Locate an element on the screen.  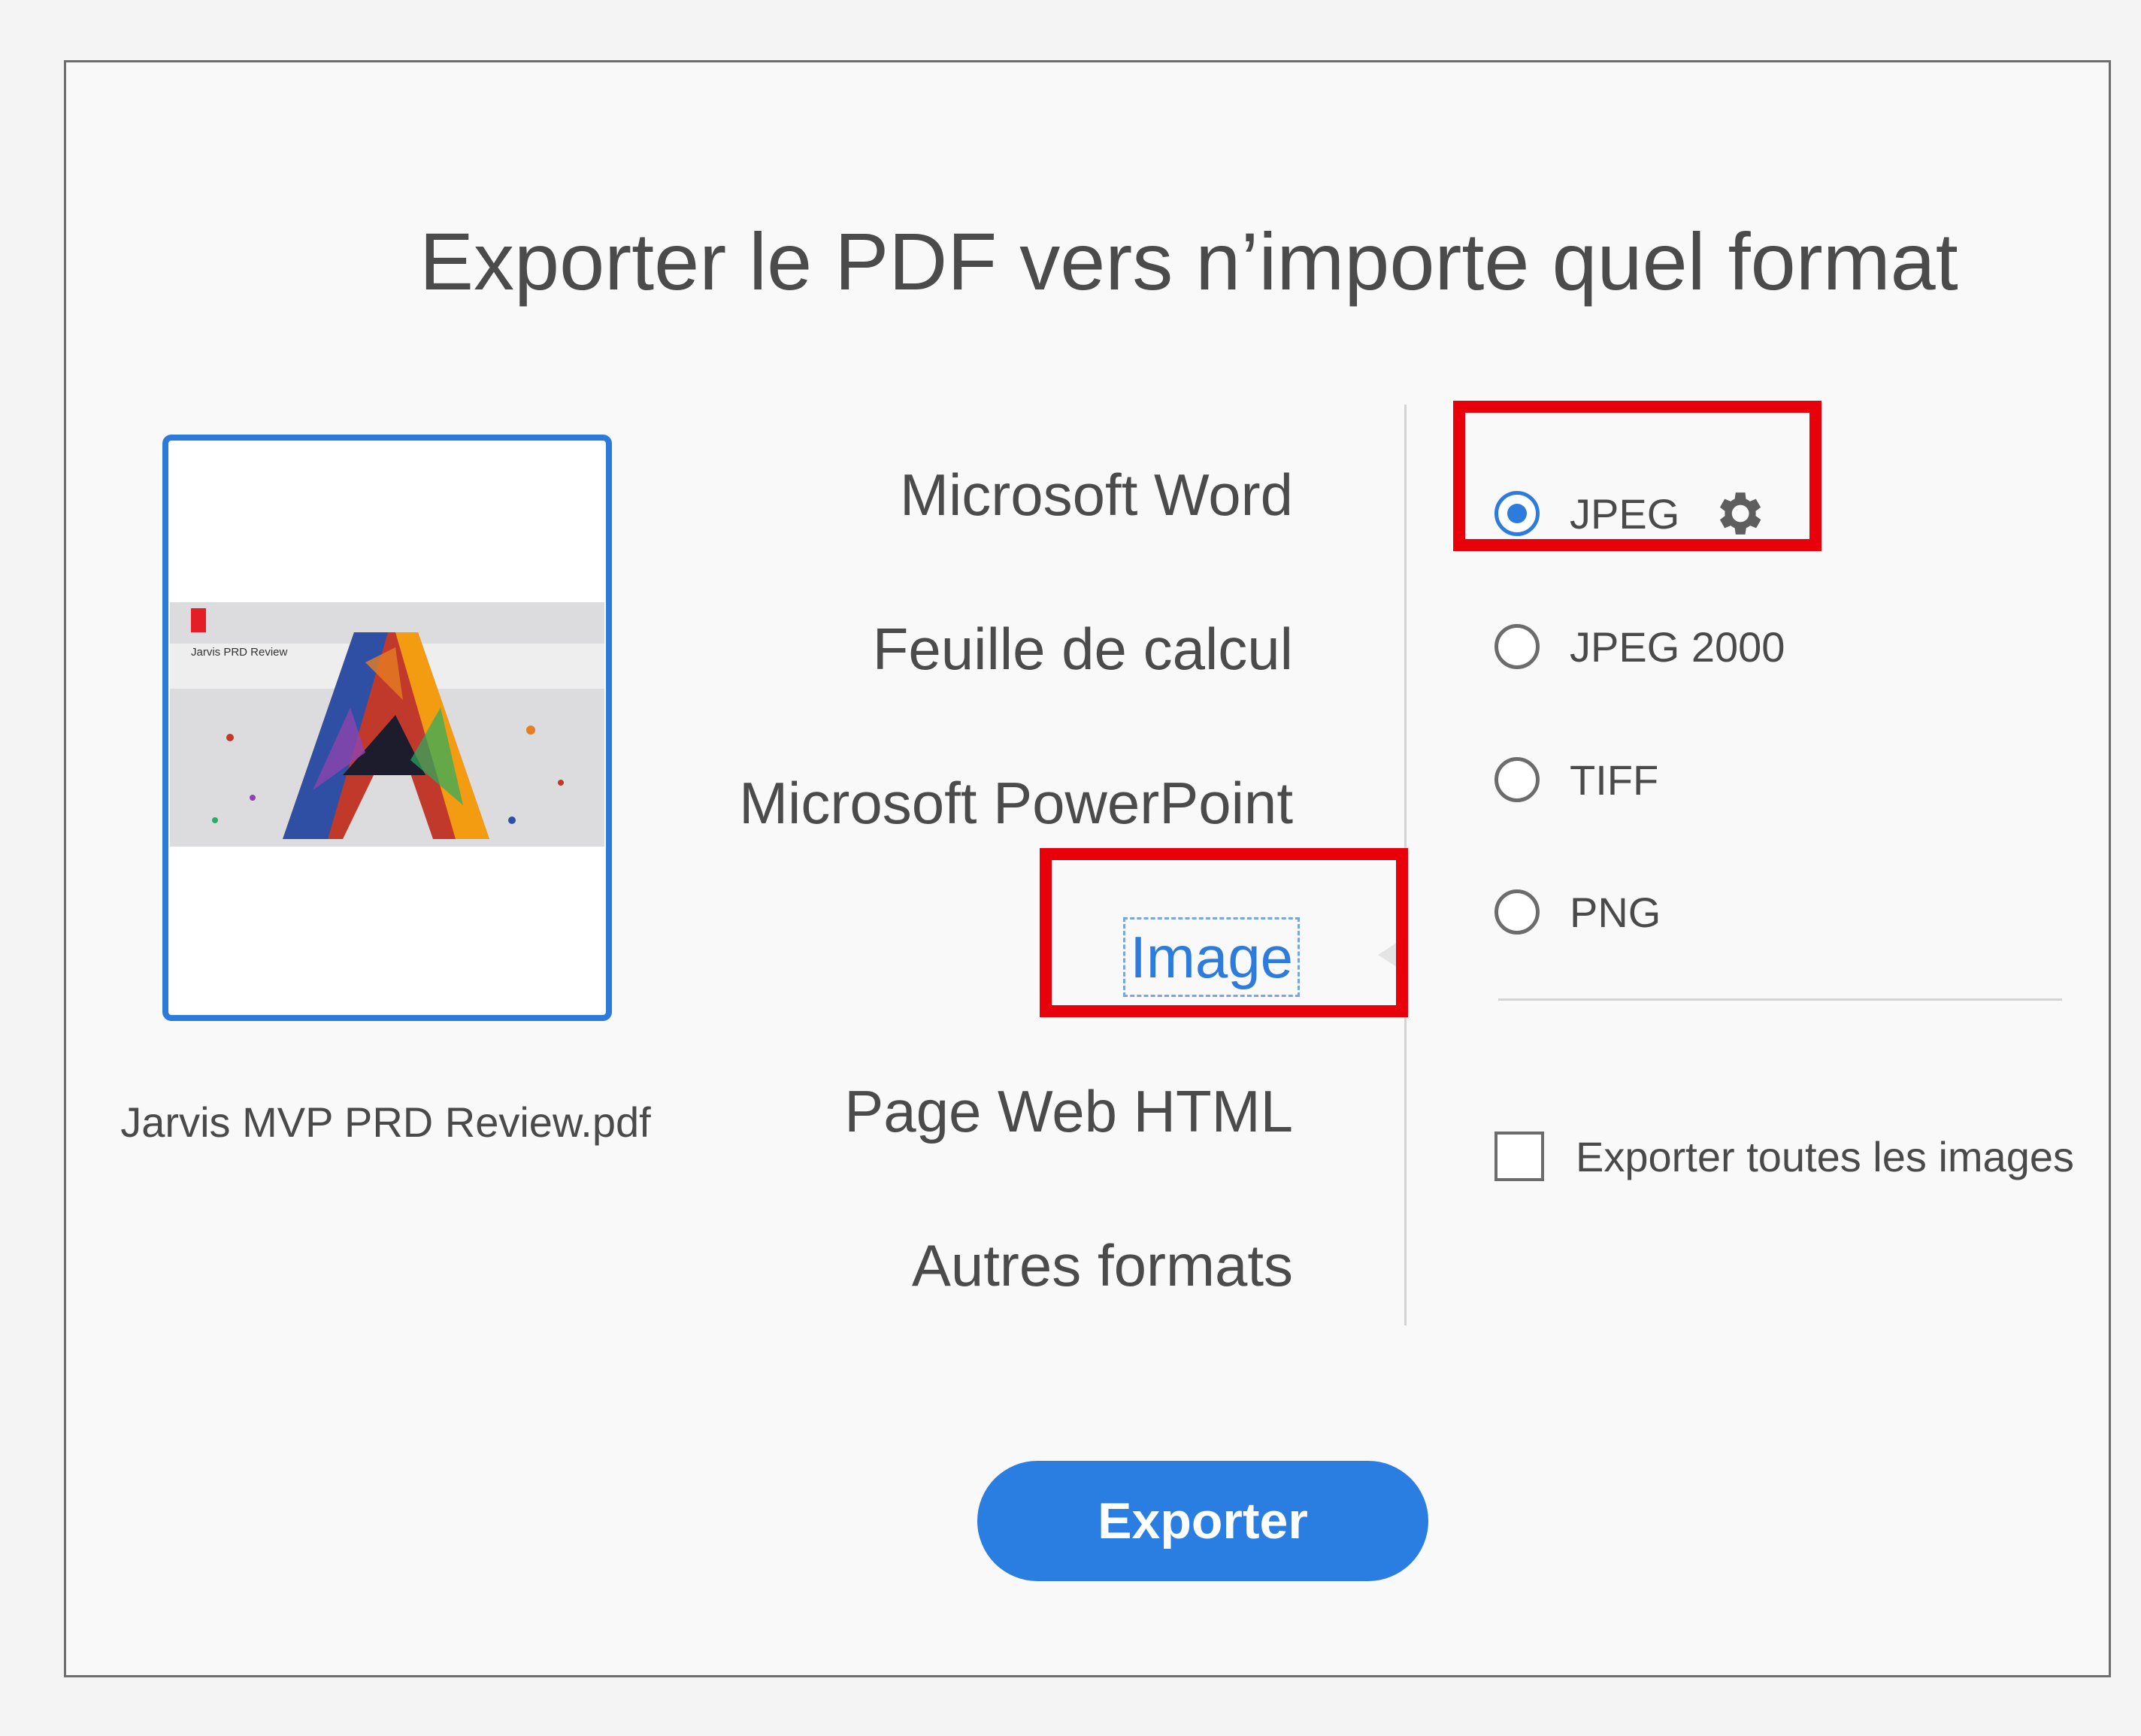
format-item-spreadsheet: Feuille de calcul is located at coordinates (1083, 648).